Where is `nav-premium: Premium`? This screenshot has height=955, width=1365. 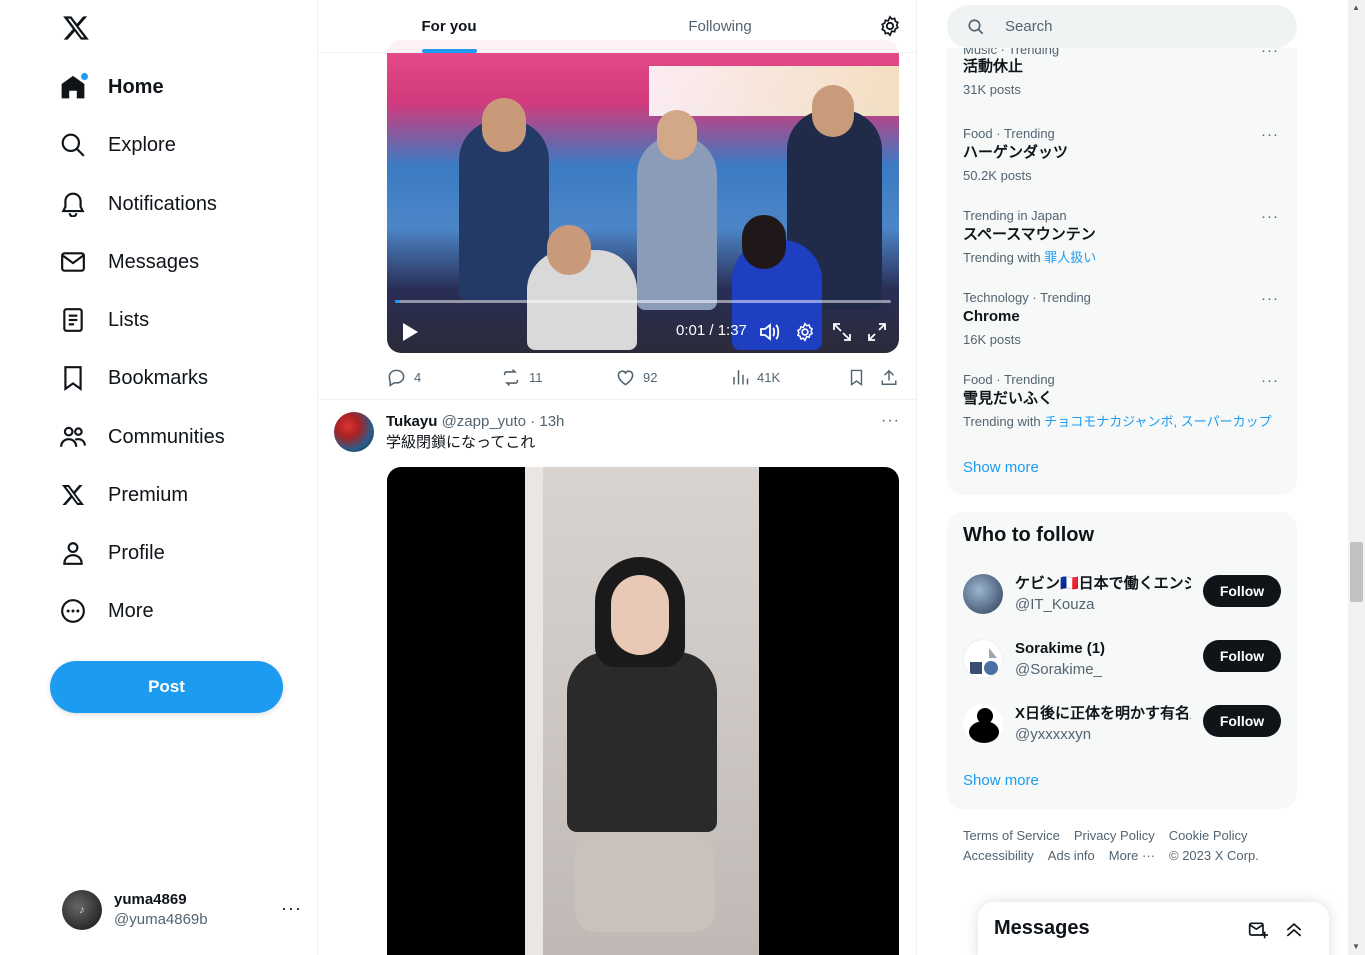
nav-premium: Premium is located at coordinates (123, 495).